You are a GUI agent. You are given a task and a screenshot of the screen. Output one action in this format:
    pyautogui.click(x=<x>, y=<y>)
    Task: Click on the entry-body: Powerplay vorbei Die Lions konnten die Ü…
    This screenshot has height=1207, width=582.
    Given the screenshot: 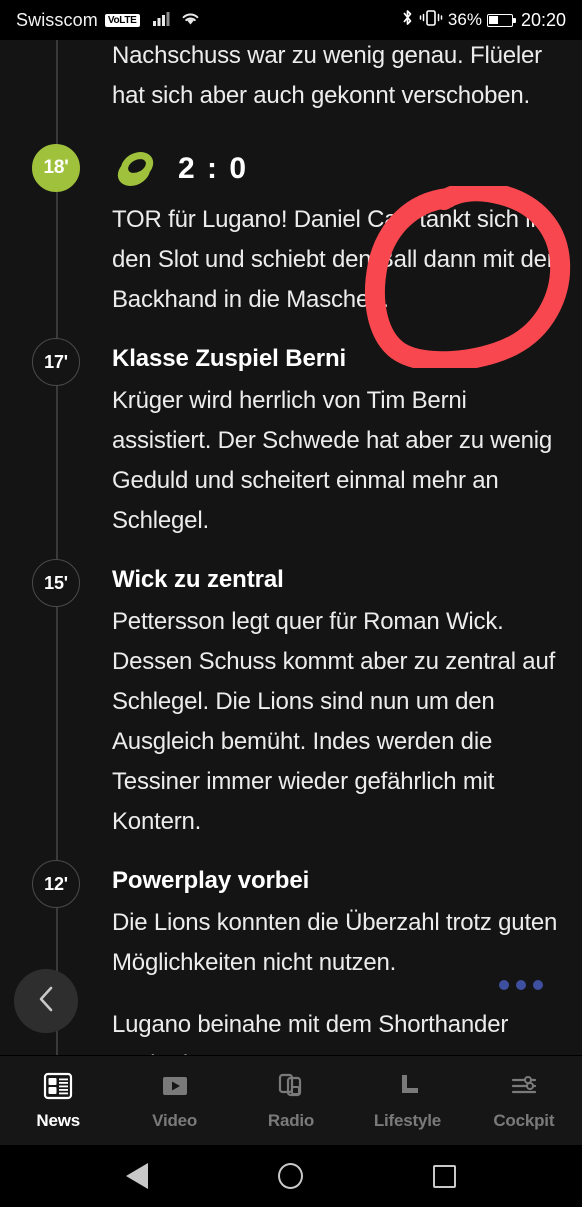 What is the action you would take?
    pyautogui.click(x=339, y=924)
    